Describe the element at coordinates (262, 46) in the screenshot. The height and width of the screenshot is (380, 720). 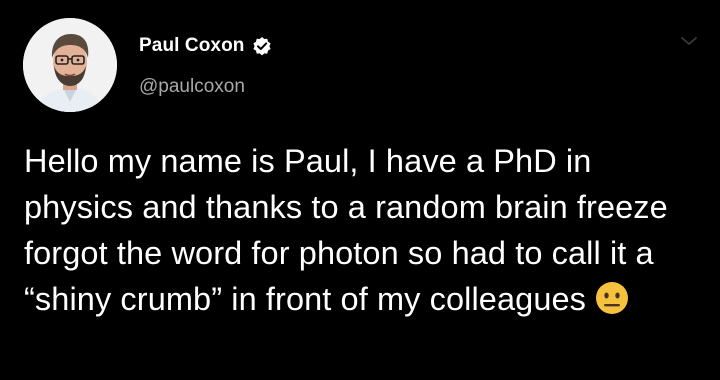
I see `verified-badge-icon` at that location.